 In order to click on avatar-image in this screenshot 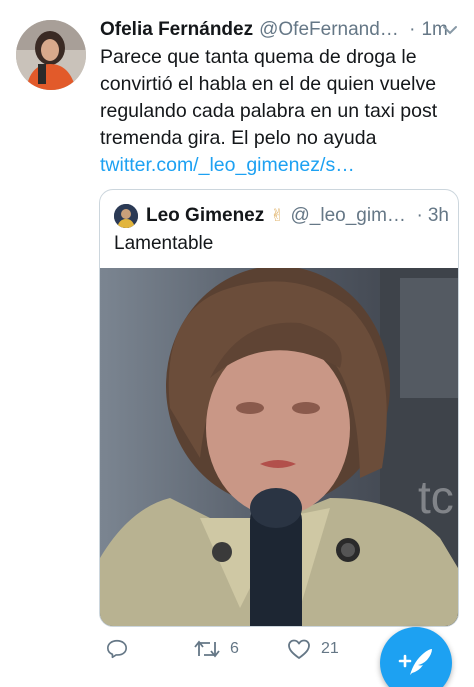, I will do `click(51, 55)`.